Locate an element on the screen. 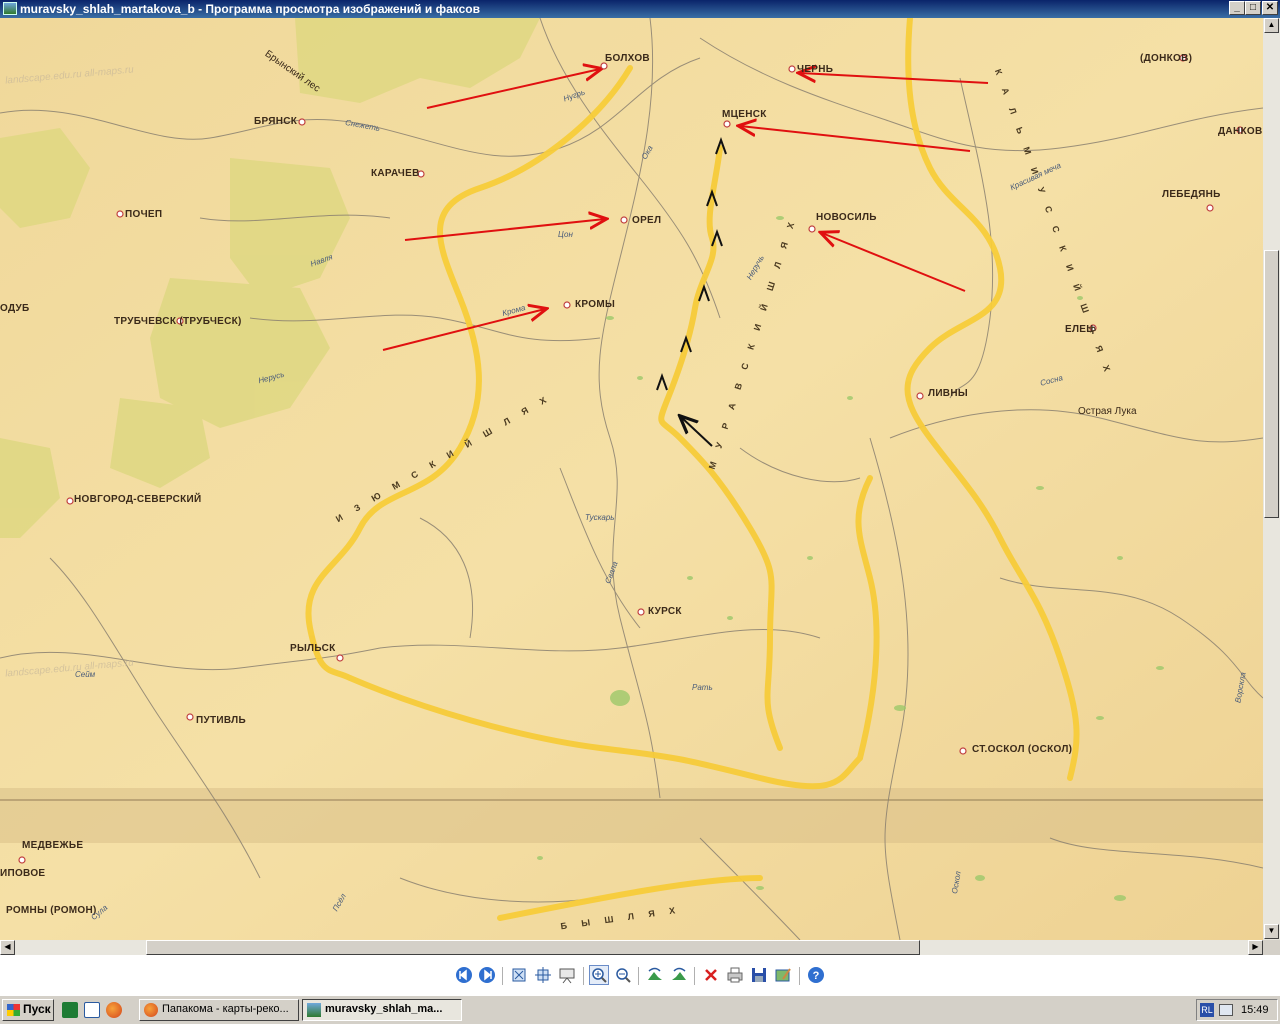  city-label: МЦЕНСК is located at coordinates (744, 114).